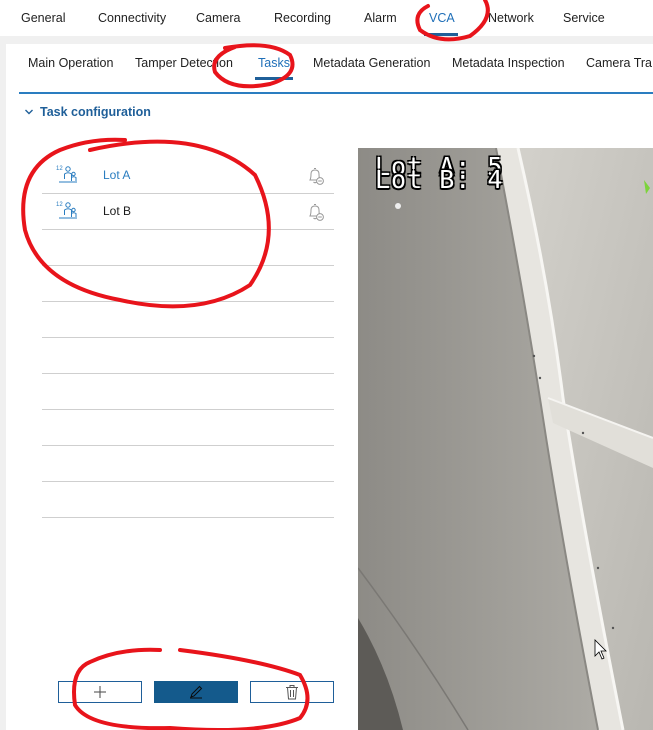 Image resolution: width=653 pixels, height=730 pixels. I want to click on tab-general: General, so click(43, 18).